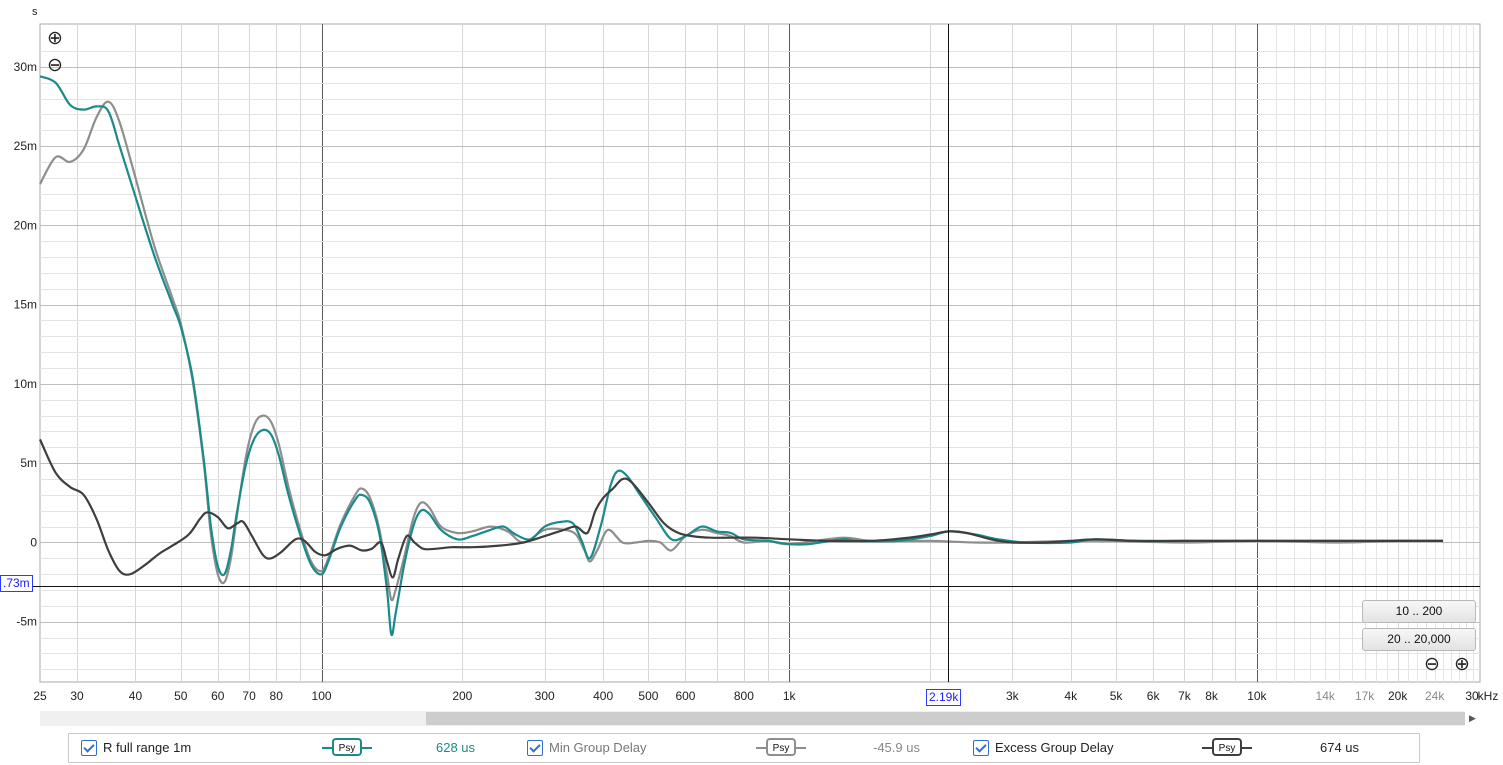  What do you see at coordinates (896, 747) in the screenshot?
I see `legend-series-value: -45.9 us` at bounding box center [896, 747].